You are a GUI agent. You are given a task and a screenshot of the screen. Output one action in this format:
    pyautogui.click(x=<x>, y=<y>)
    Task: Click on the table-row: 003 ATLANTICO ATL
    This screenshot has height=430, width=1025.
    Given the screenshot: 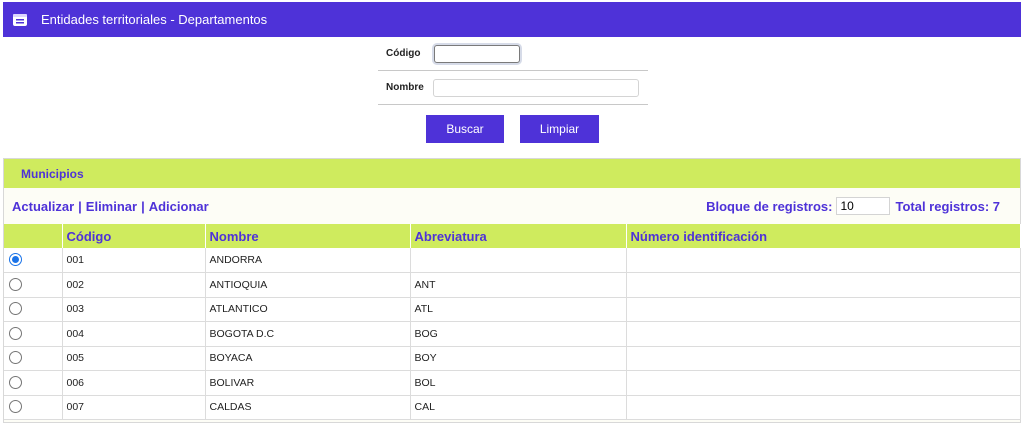 What is the action you would take?
    pyautogui.click(x=512, y=309)
    